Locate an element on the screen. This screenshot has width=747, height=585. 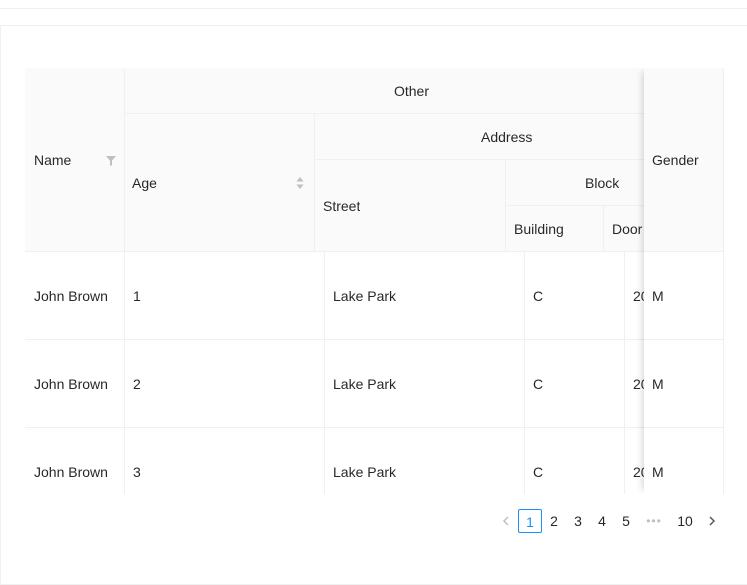
header-age: Age is located at coordinates (220, 183).